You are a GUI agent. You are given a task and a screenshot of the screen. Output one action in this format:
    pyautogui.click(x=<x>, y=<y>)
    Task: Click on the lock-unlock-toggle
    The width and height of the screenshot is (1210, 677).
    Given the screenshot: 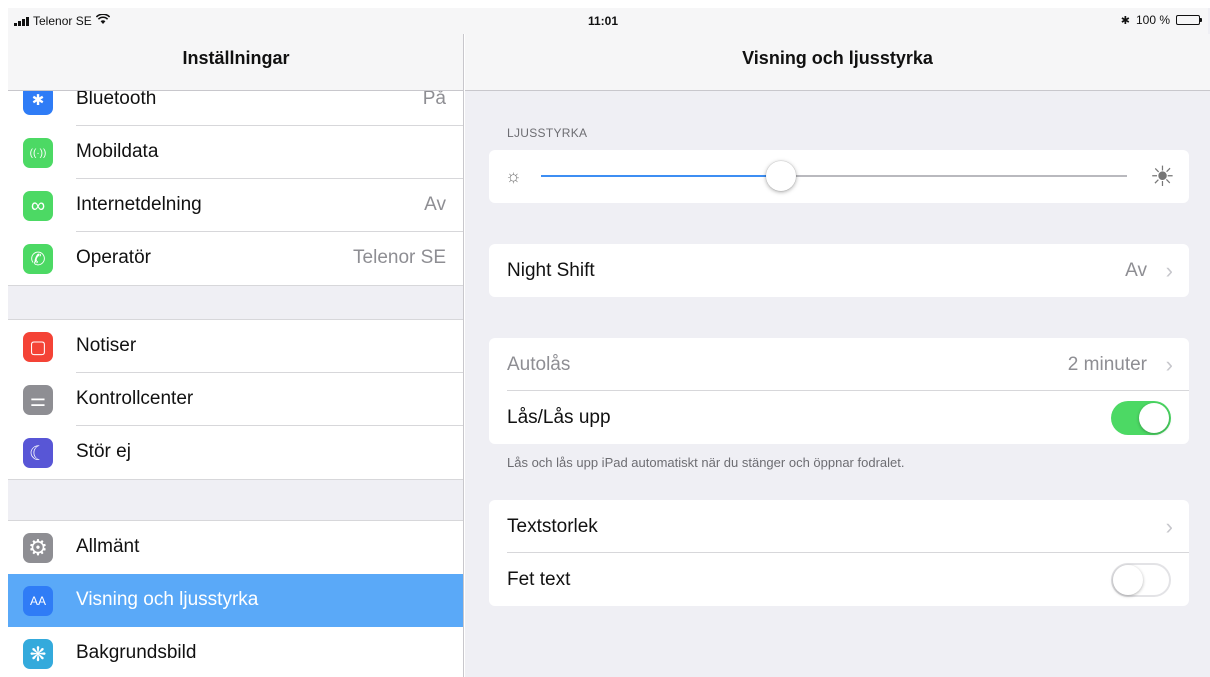 What is the action you would take?
    pyautogui.click(x=1141, y=418)
    